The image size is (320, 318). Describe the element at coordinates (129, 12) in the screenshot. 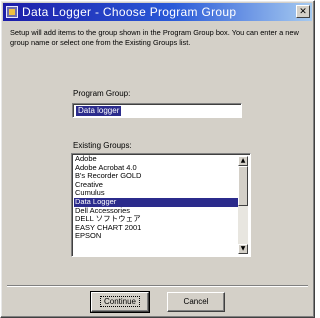

I see `window-title: Data Logger - Choose Program Group` at that location.